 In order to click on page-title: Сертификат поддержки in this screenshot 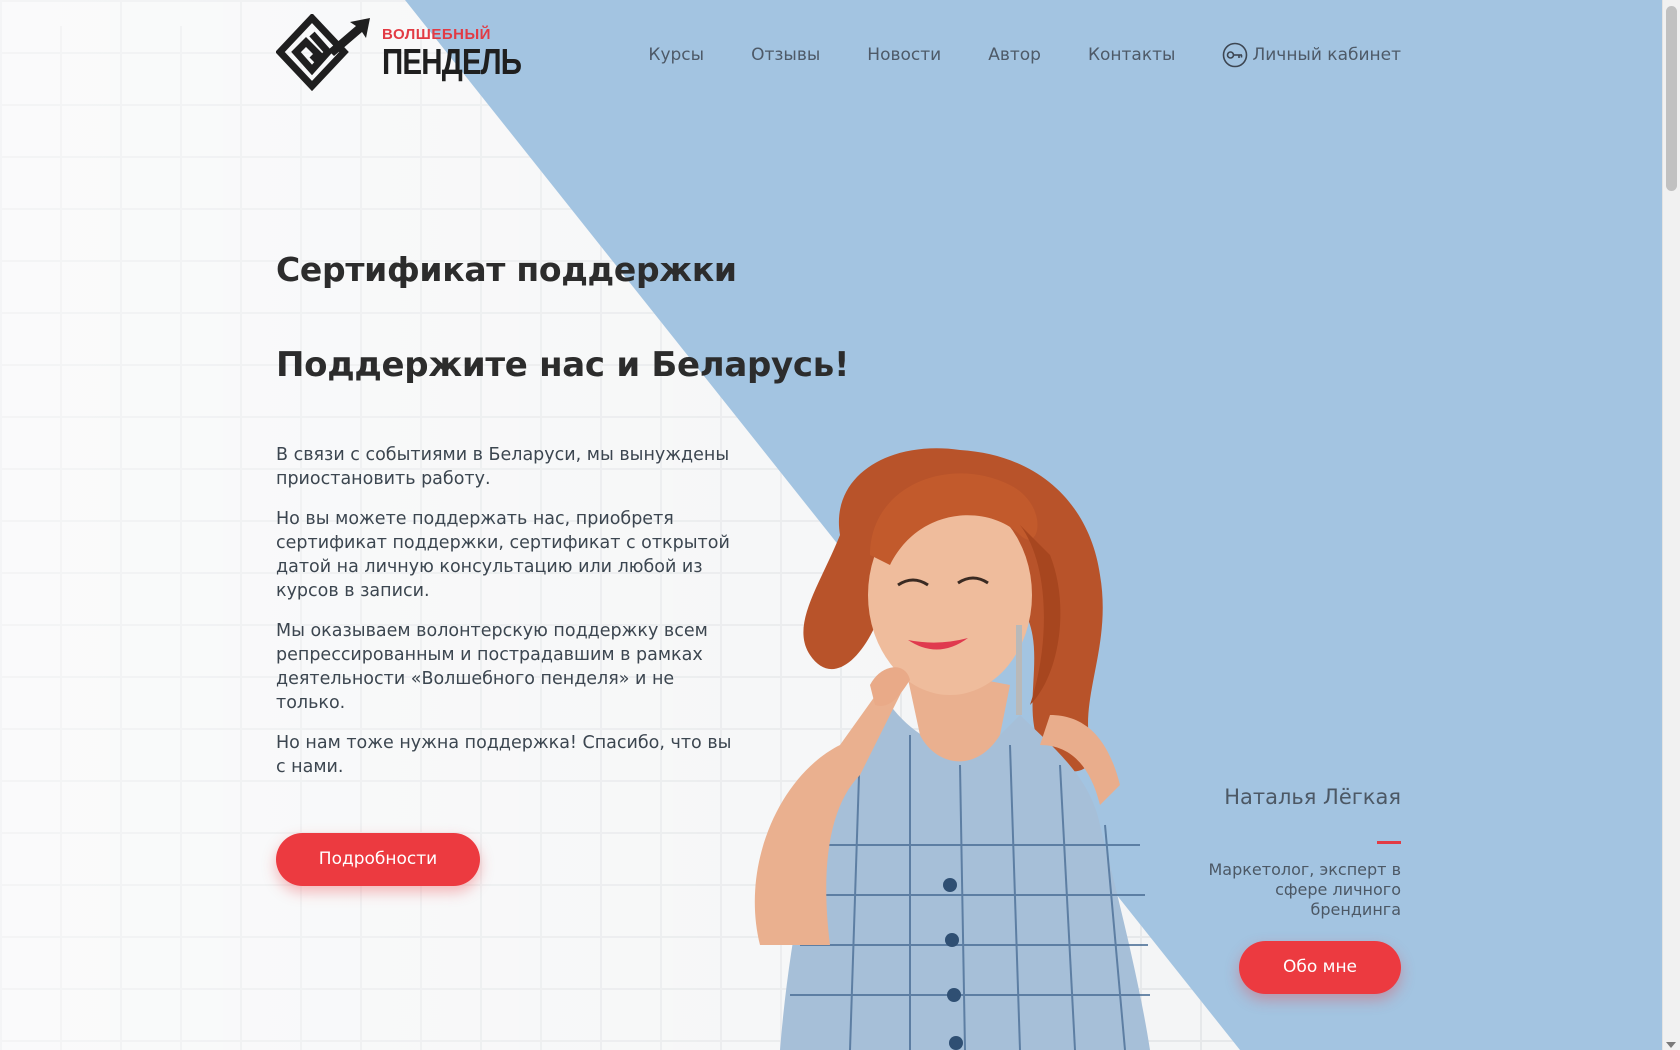, I will do `click(506, 269)`.